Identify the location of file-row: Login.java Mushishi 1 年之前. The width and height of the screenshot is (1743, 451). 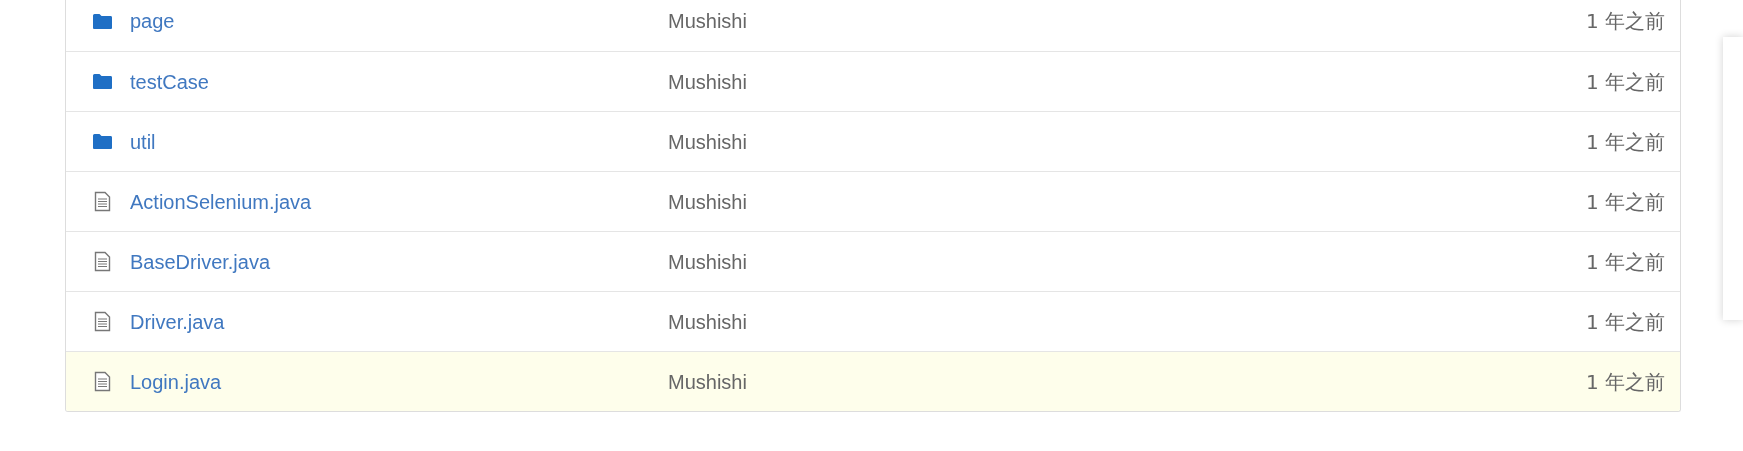
(873, 381).